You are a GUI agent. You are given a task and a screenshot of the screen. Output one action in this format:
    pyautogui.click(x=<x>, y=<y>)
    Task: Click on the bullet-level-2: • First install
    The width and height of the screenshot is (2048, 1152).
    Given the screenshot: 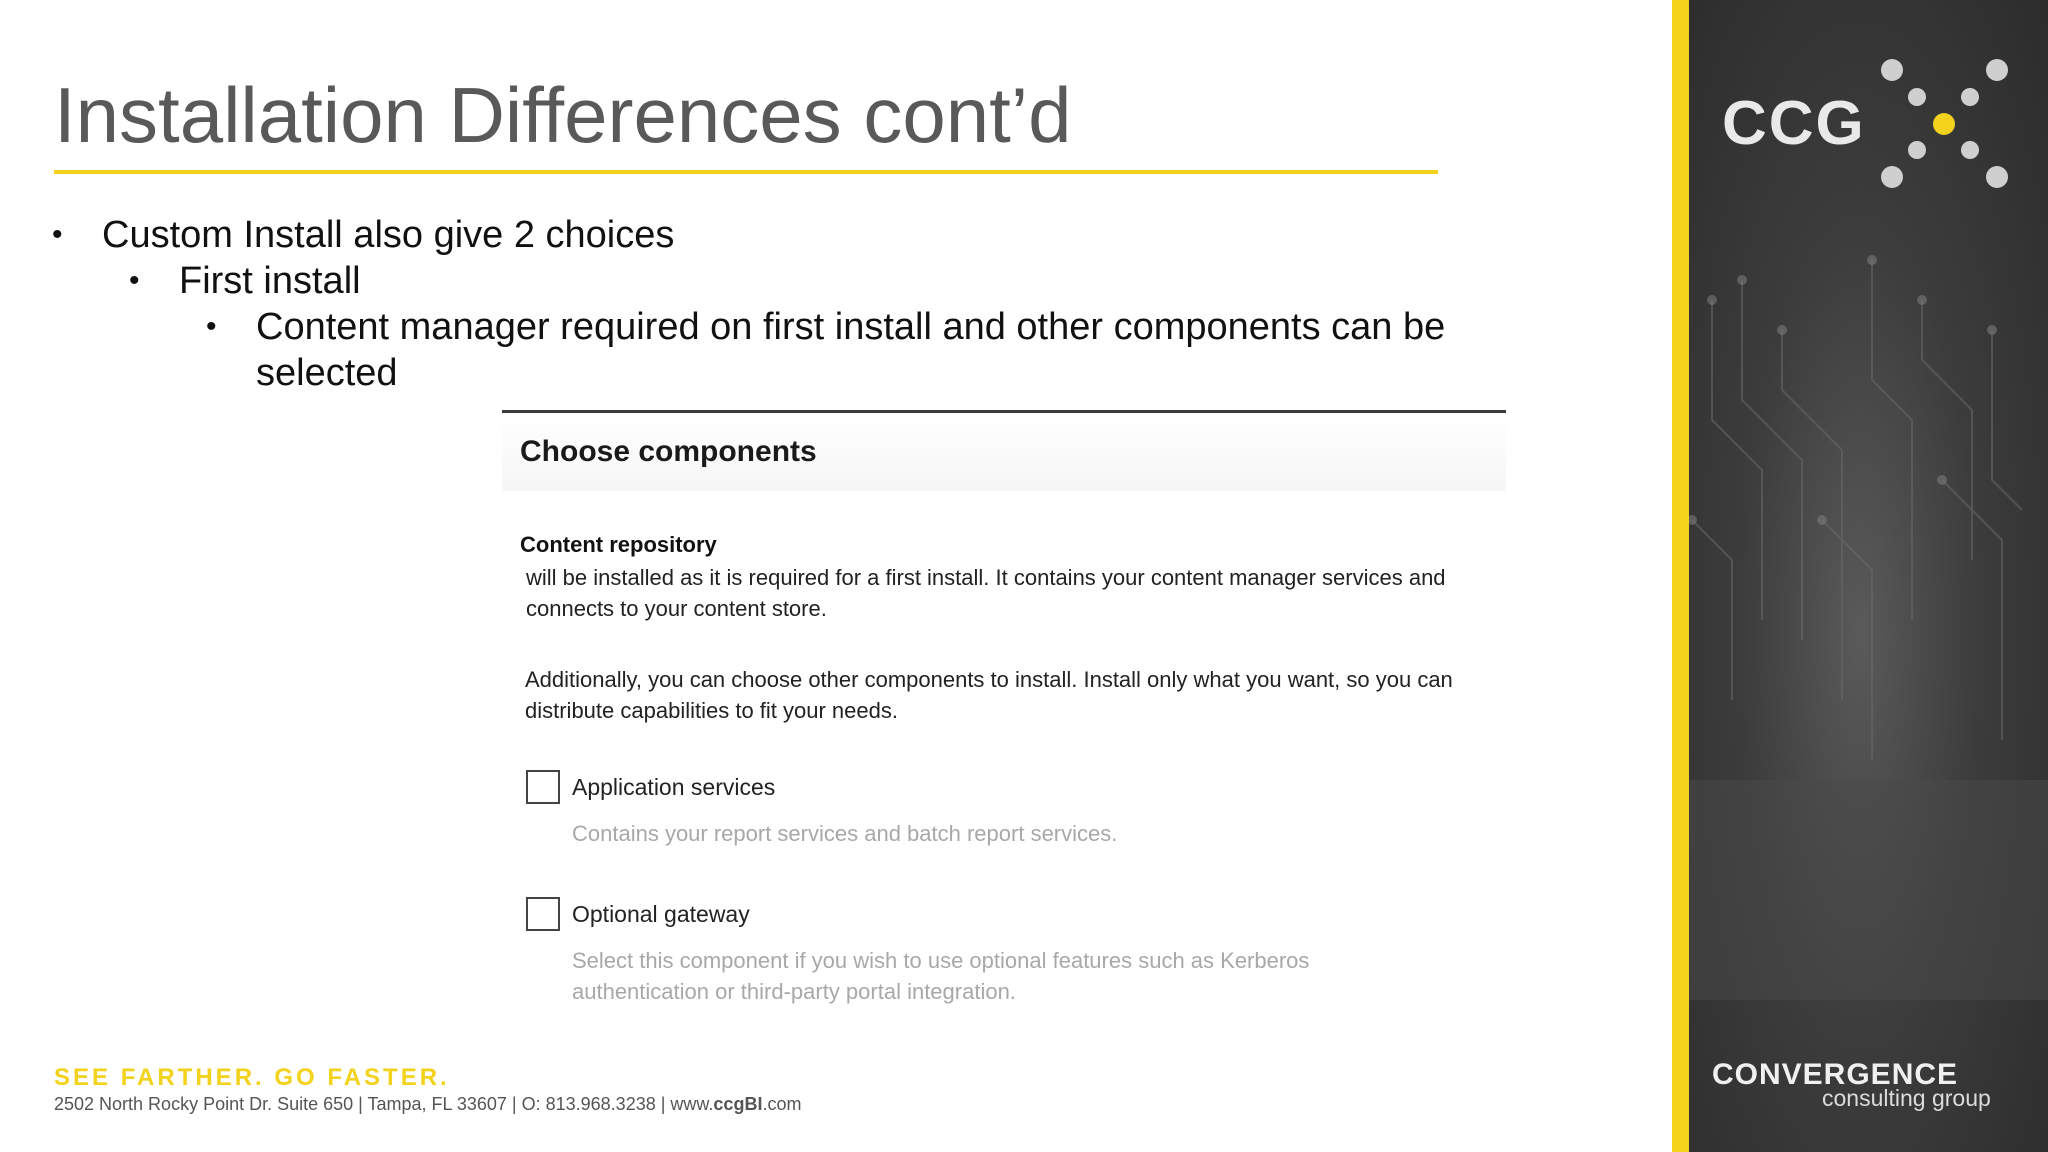 What is the action you would take?
    pyautogui.click(x=245, y=281)
    